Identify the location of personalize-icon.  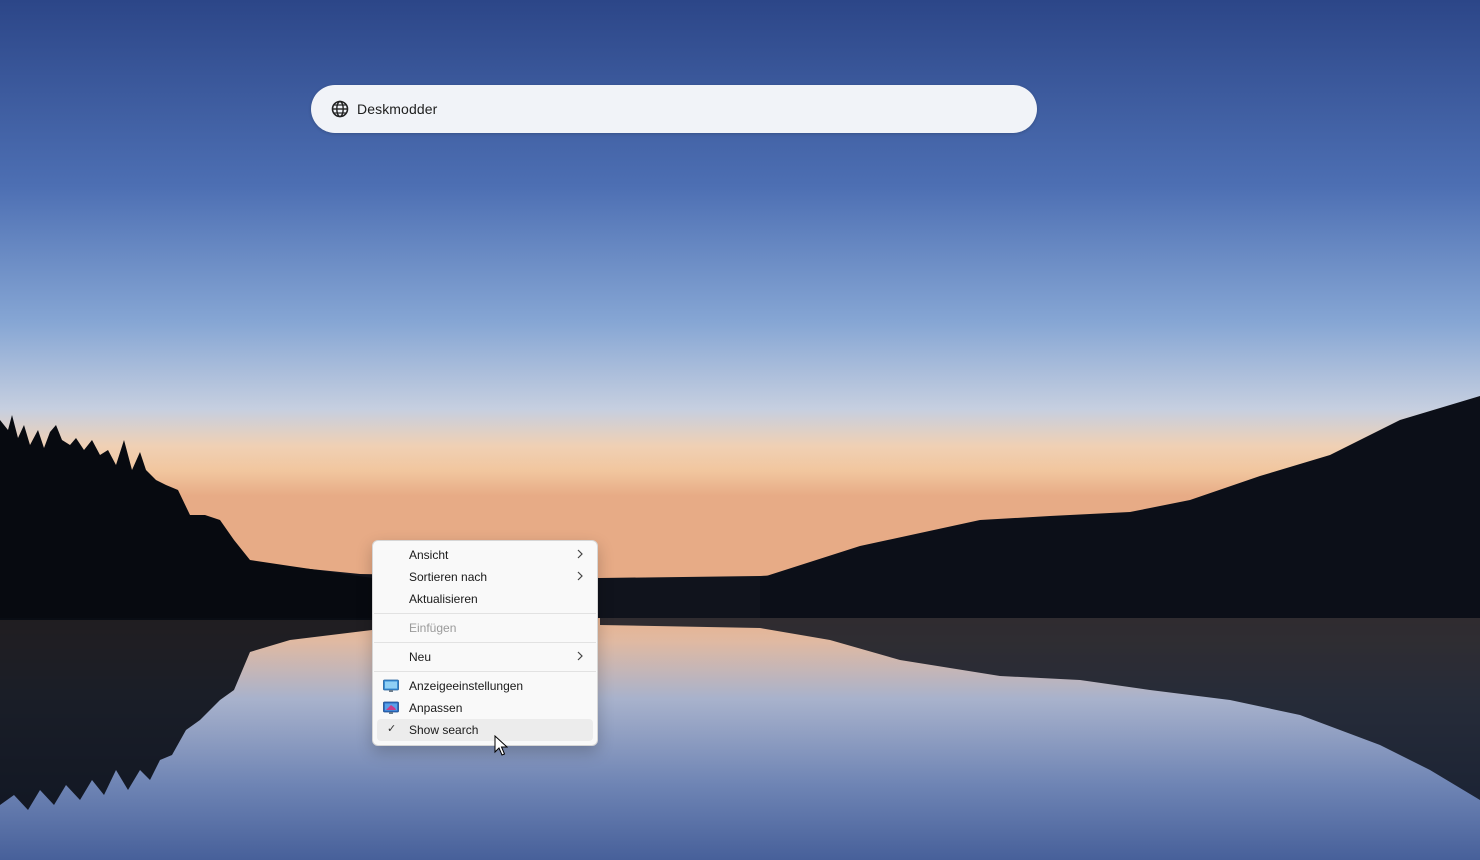
(391, 707).